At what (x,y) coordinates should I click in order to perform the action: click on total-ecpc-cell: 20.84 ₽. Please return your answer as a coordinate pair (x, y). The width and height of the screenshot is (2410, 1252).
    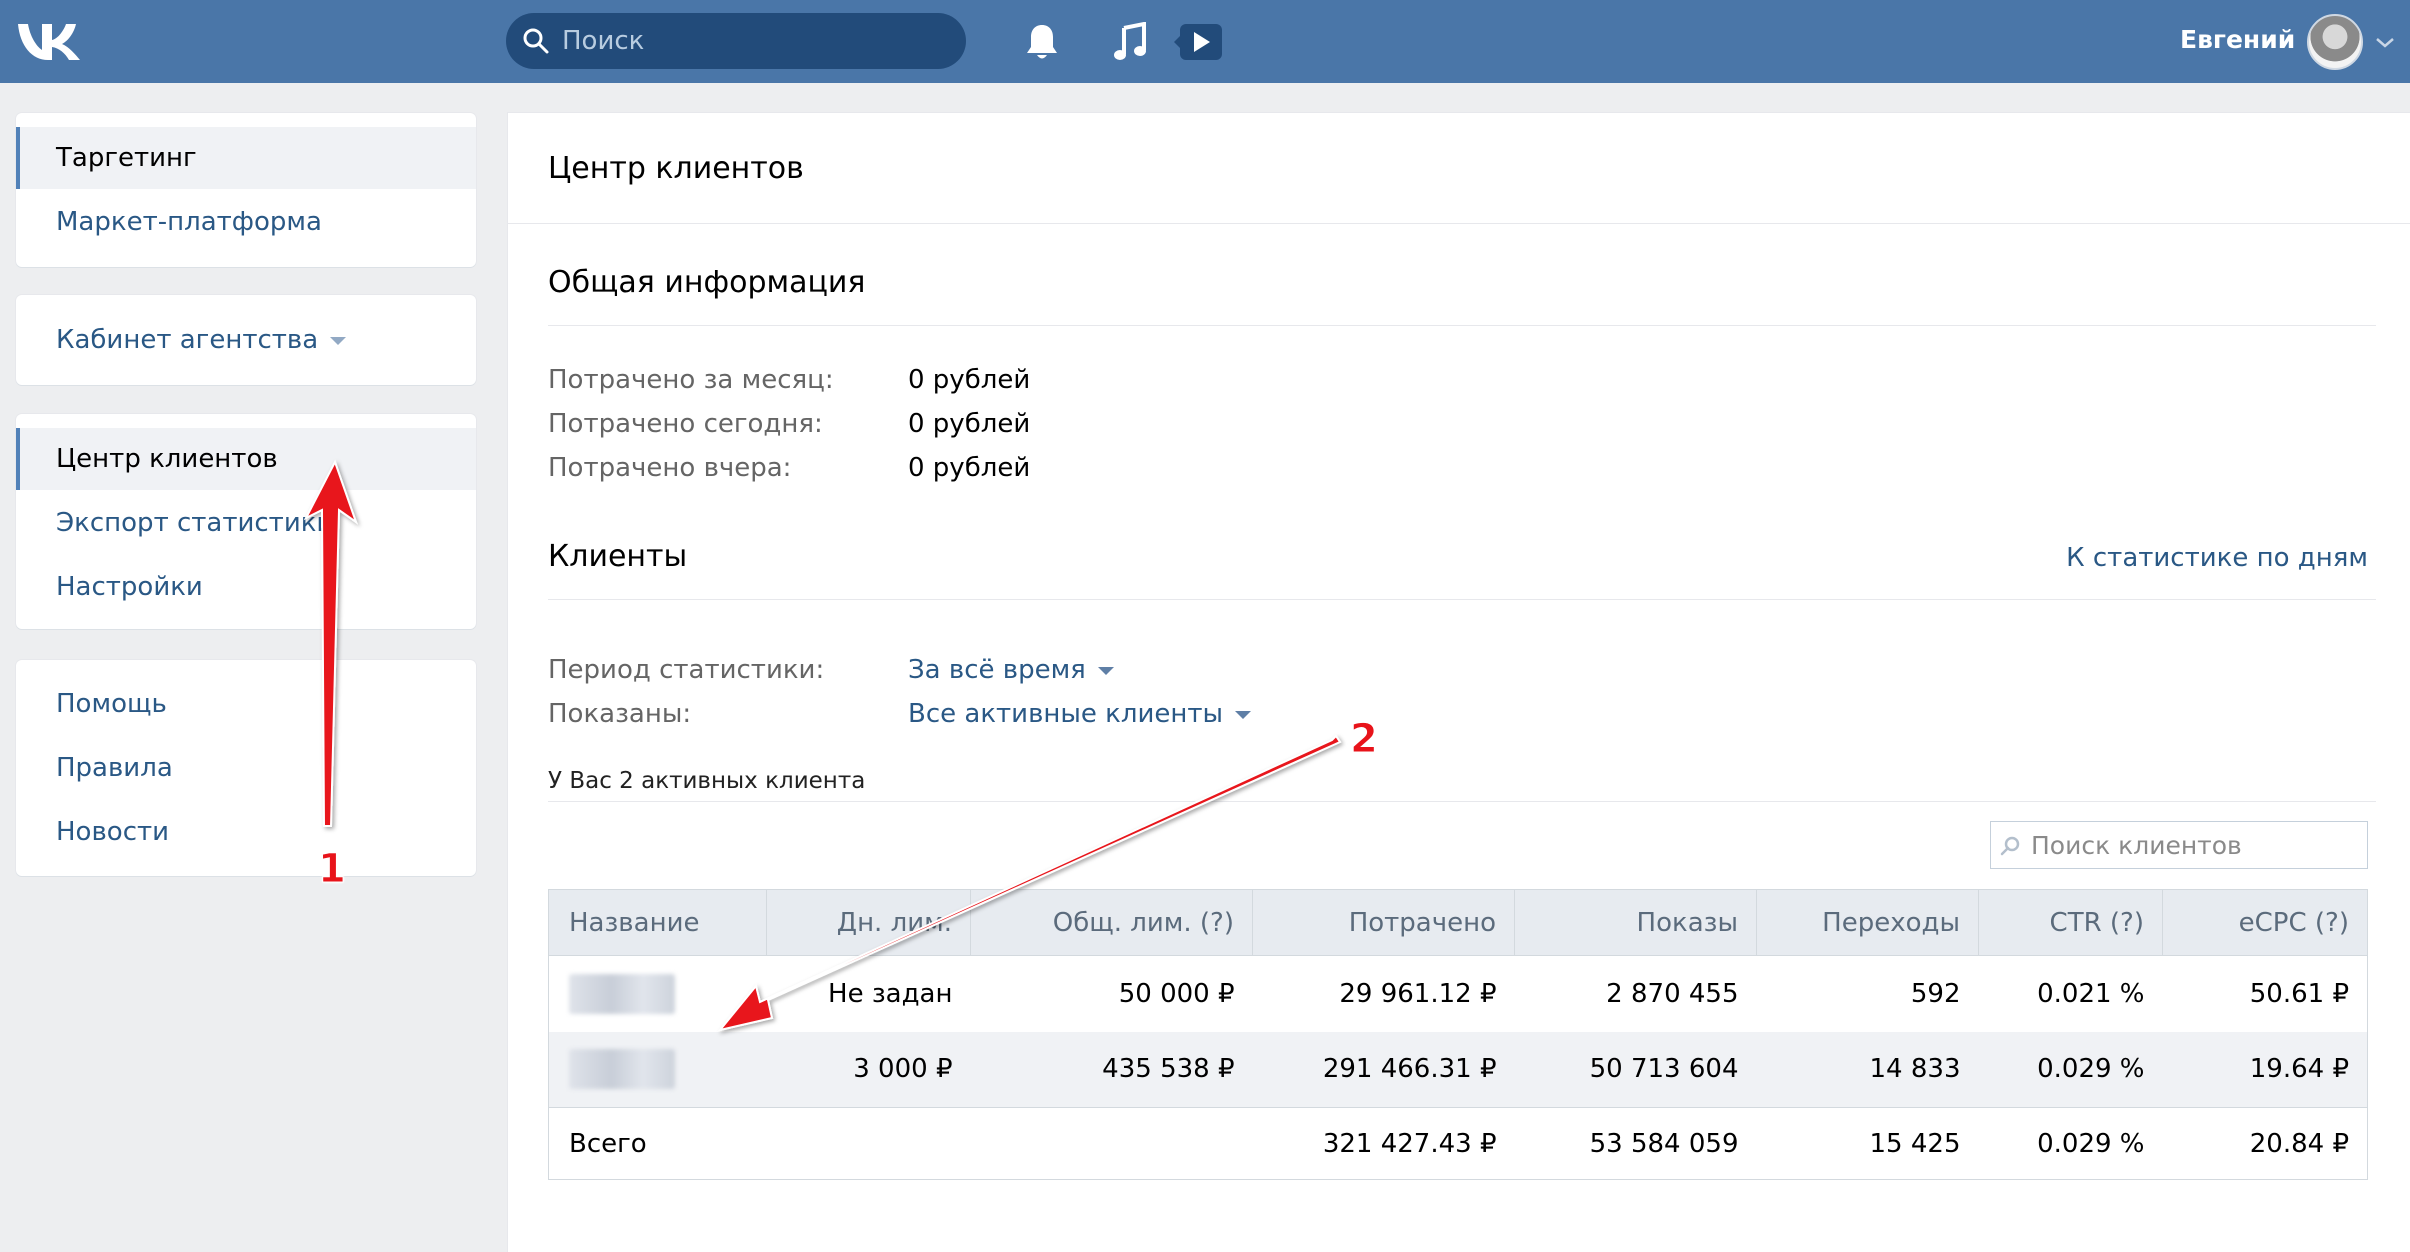
    Looking at the image, I should click on (2265, 1143).